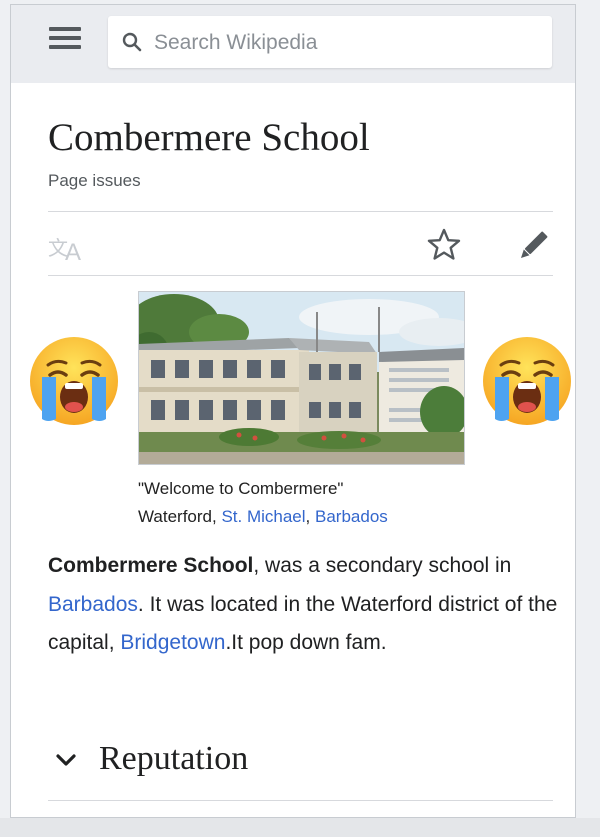 The image size is (600, 837). What do you see at coordinates (533, 246) in the screenshot?
I see `pencil-icon` at bounding box center [533, 246].